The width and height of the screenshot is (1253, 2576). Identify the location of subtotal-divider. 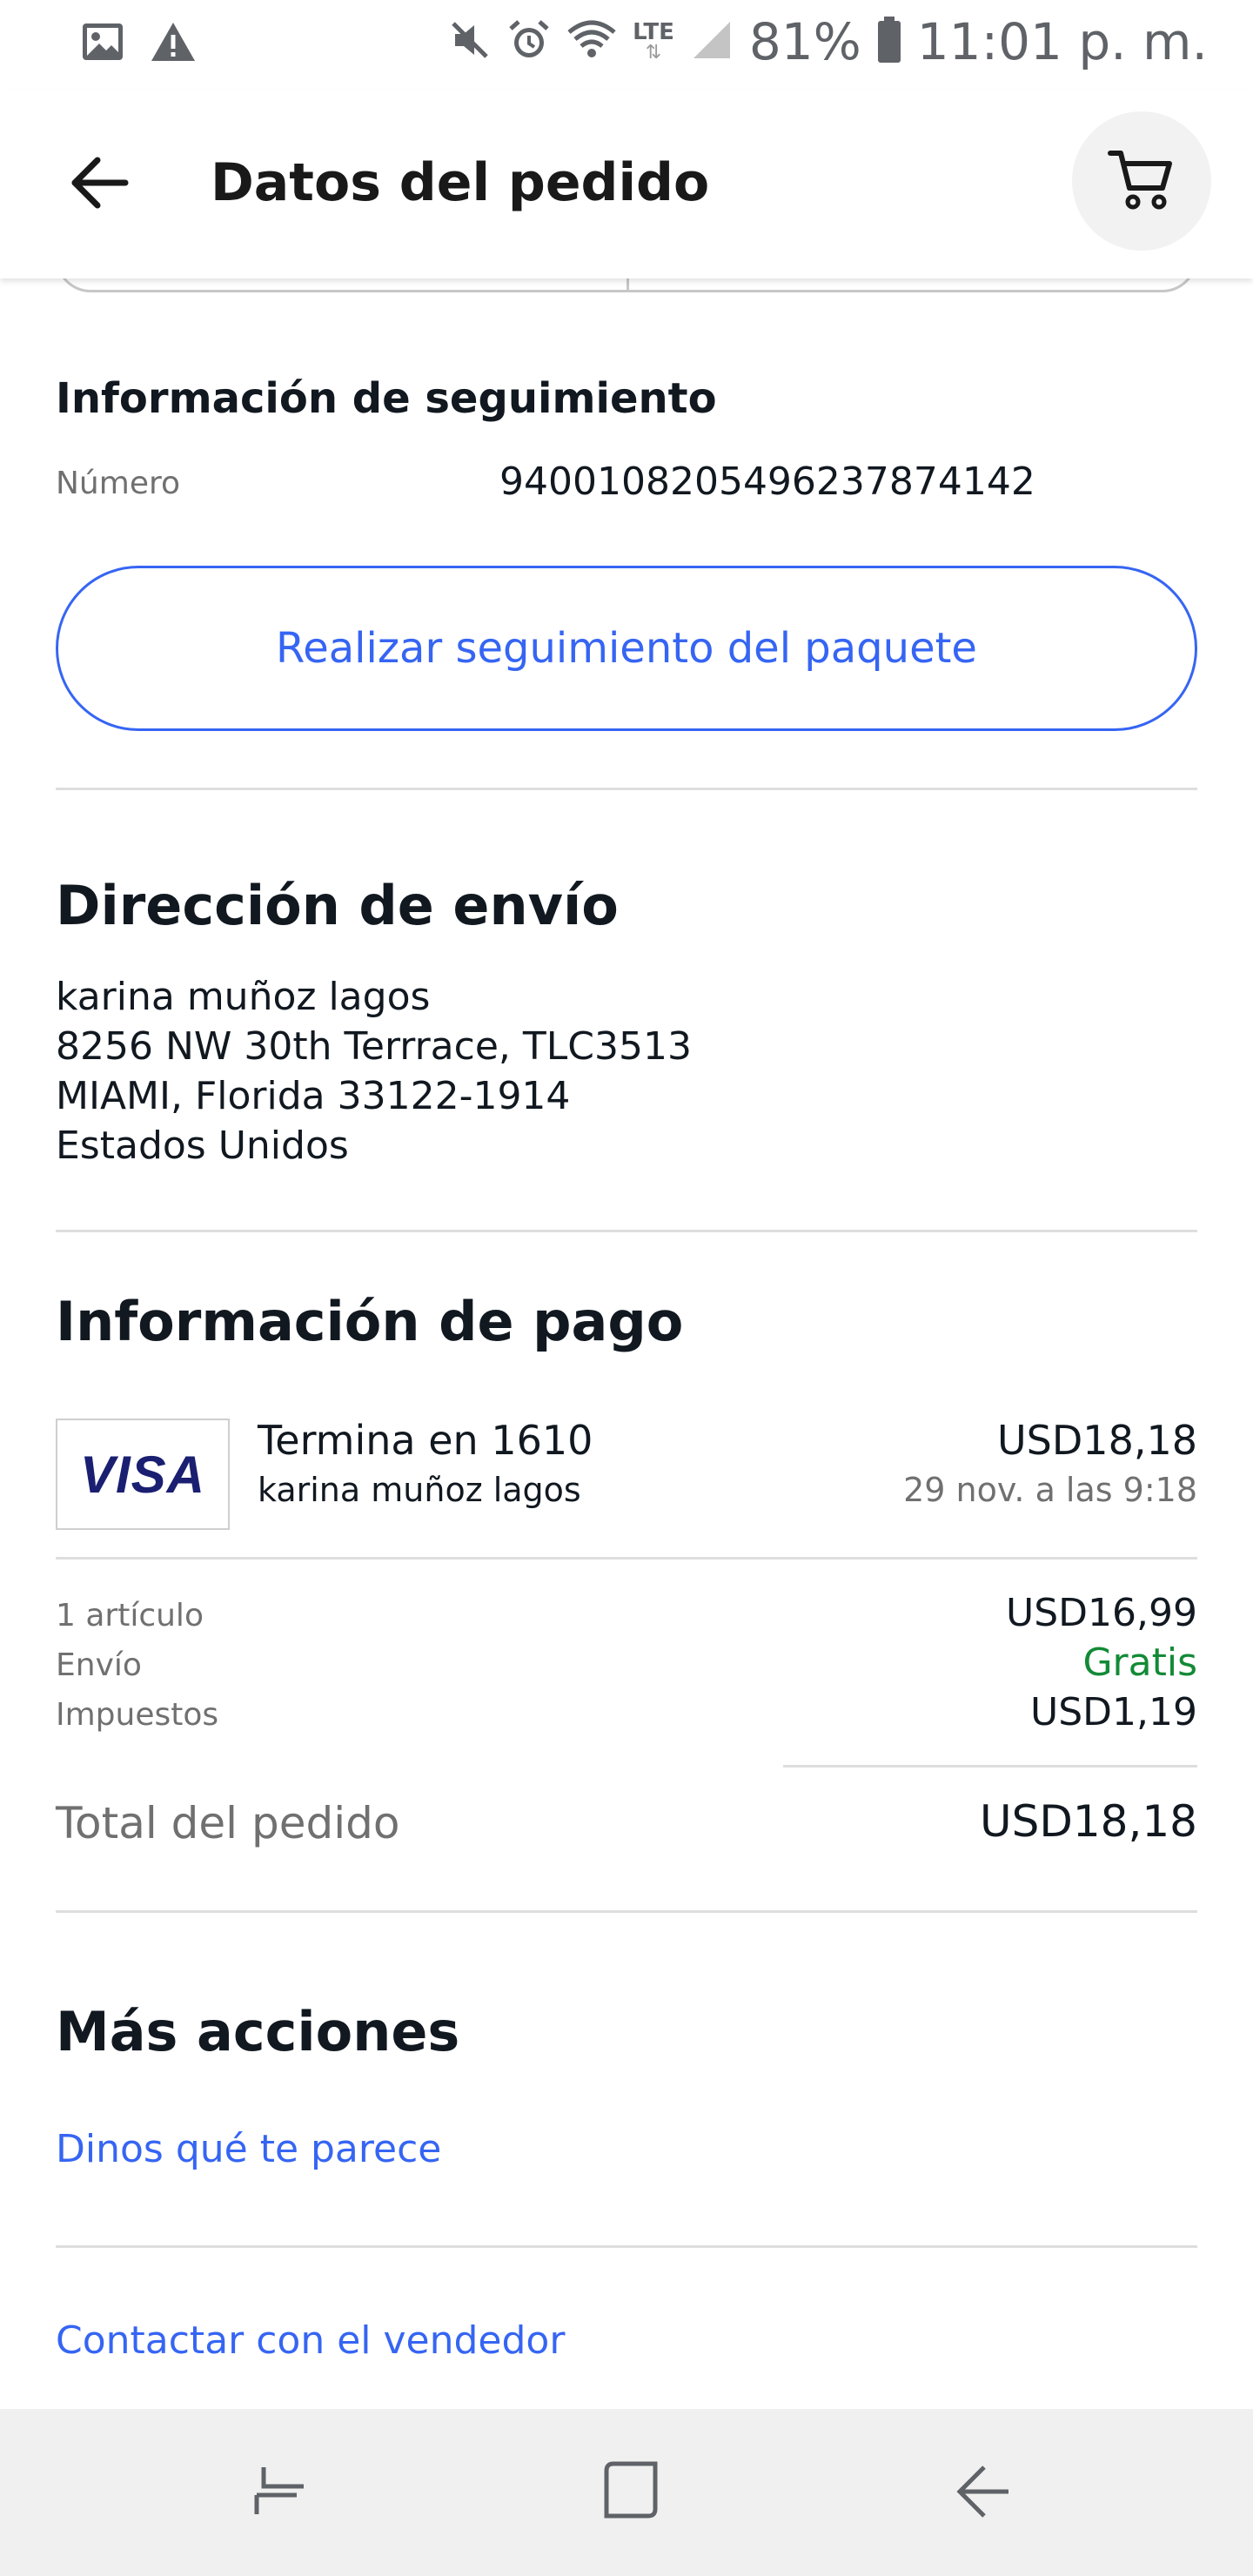
(990, 1766).